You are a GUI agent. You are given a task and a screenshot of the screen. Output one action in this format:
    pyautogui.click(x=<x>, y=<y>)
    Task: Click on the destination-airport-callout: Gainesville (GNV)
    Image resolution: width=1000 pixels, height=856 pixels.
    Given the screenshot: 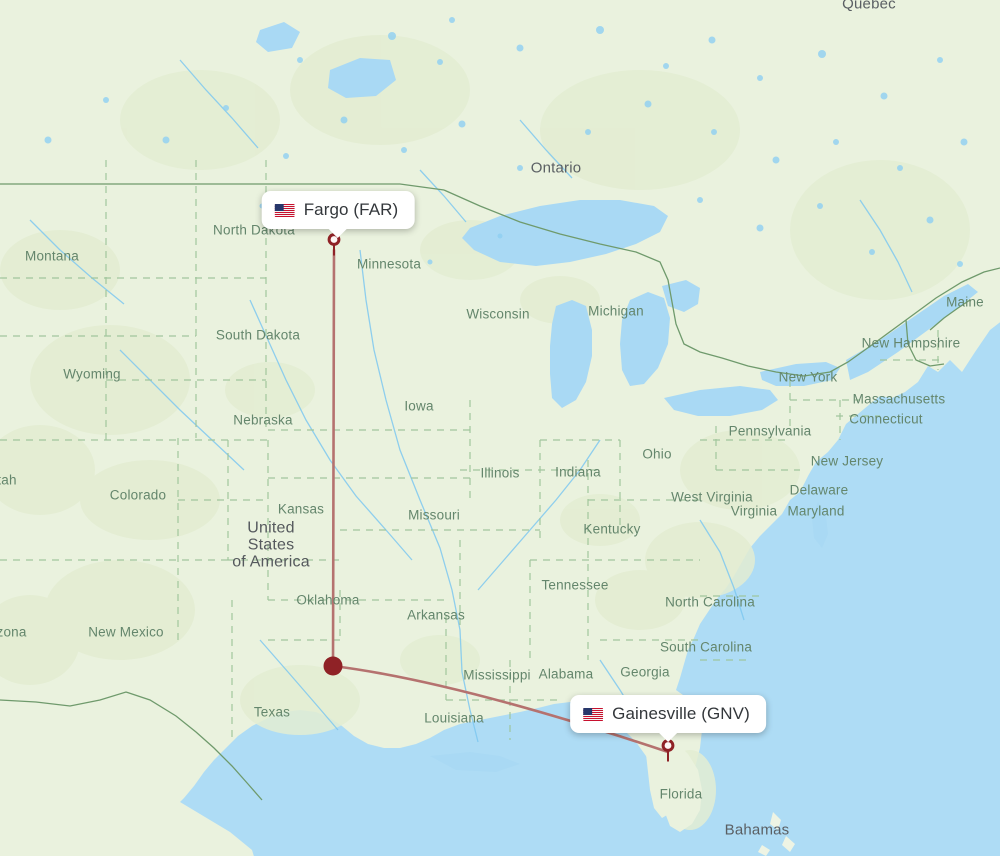 What is the action you would take?
    pyautogui.click(x=668, y=718)
    